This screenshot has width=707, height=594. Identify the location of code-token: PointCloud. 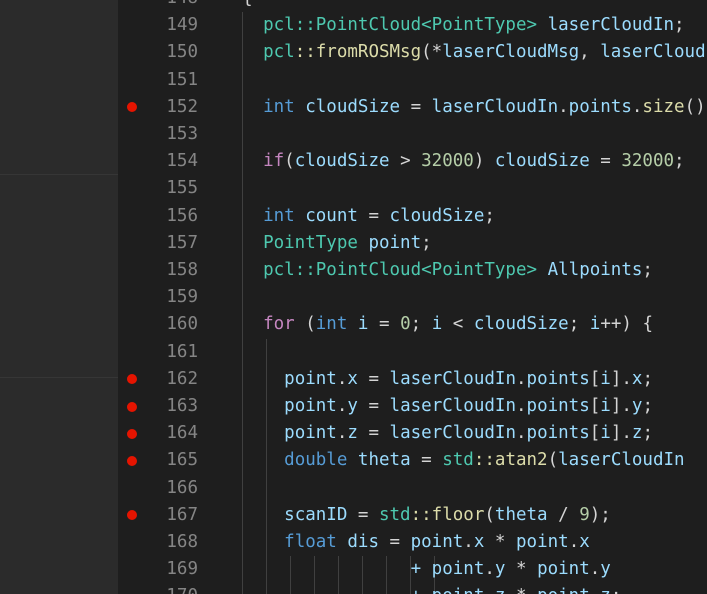
(368, 25).